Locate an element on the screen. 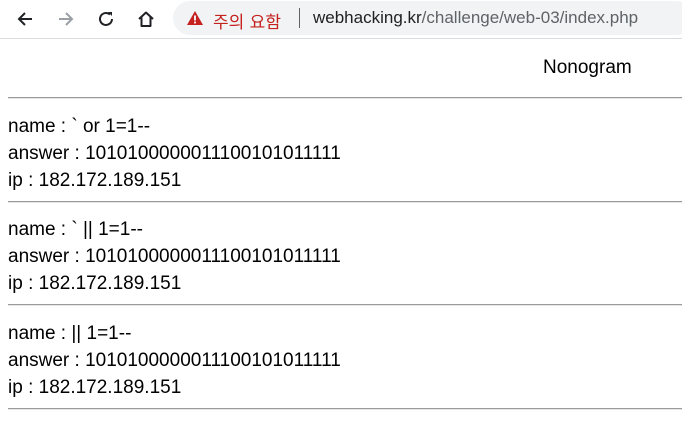 This screenshot has height=435, width=682. security-warning-text: 주의 요함 is located at coordinates (247, 20).